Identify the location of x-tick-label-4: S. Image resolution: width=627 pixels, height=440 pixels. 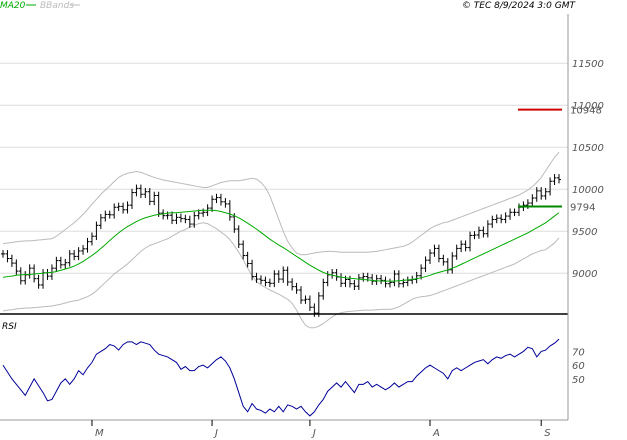
(547, 433).